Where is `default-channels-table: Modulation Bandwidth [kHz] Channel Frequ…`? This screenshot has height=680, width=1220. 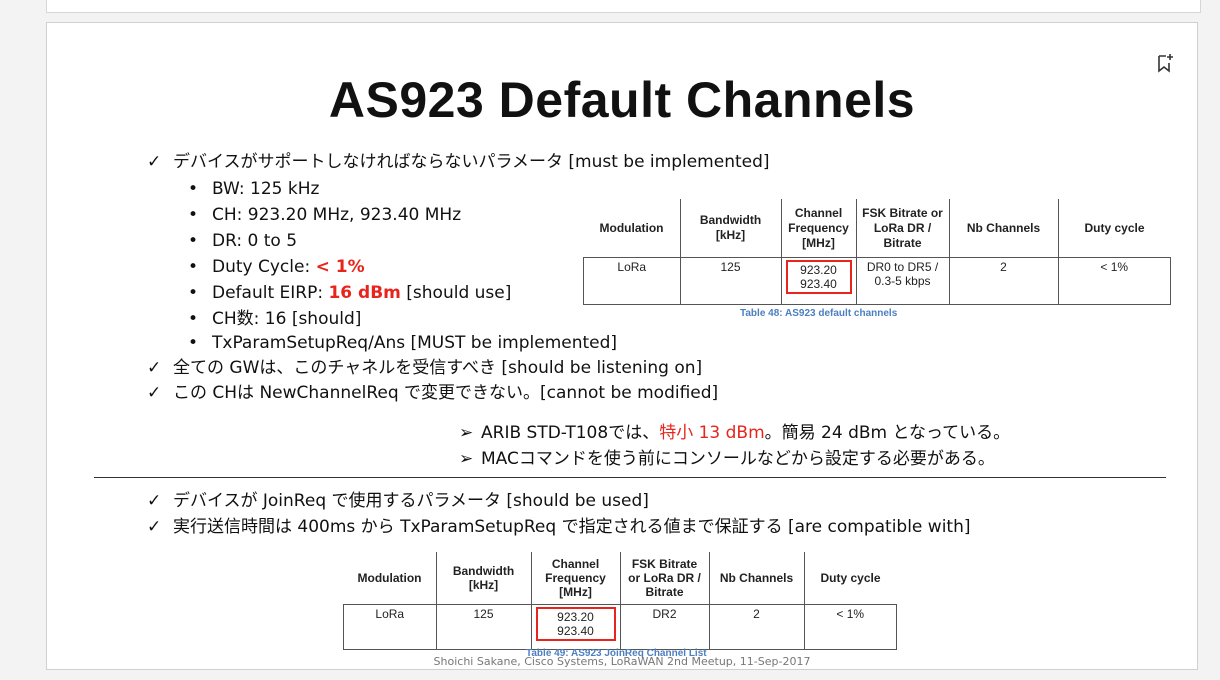 default-channels-table: Modulation Bandwidth [kHz] Channel Frequ… is located at coordinates (877, 252).